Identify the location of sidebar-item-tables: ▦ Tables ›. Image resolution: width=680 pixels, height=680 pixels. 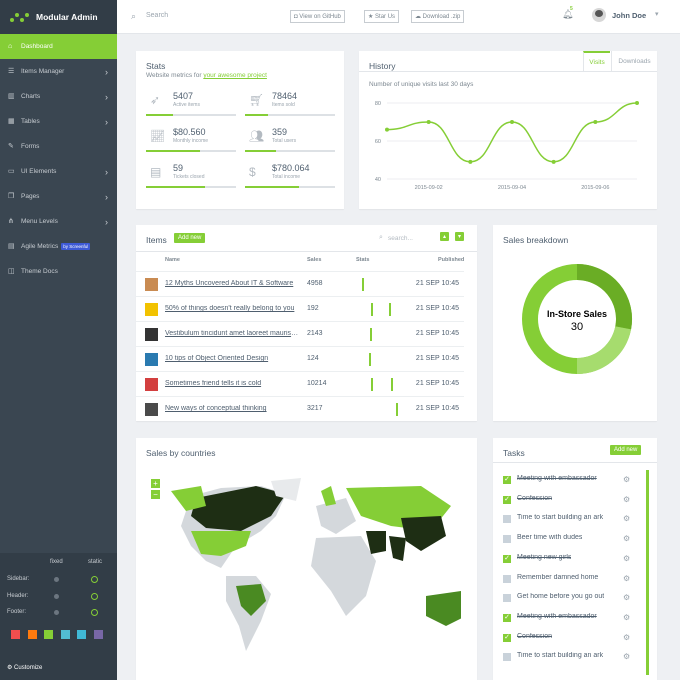
(58, 121).